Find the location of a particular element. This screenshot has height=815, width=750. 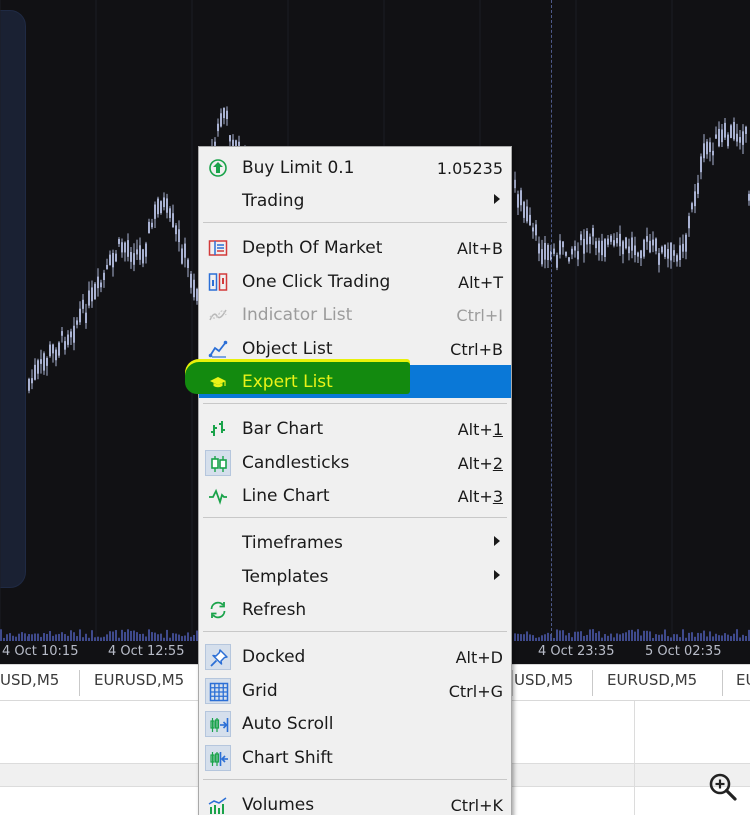

menu-item-timeframes: Timeframes is located at coordinates (355, 542).